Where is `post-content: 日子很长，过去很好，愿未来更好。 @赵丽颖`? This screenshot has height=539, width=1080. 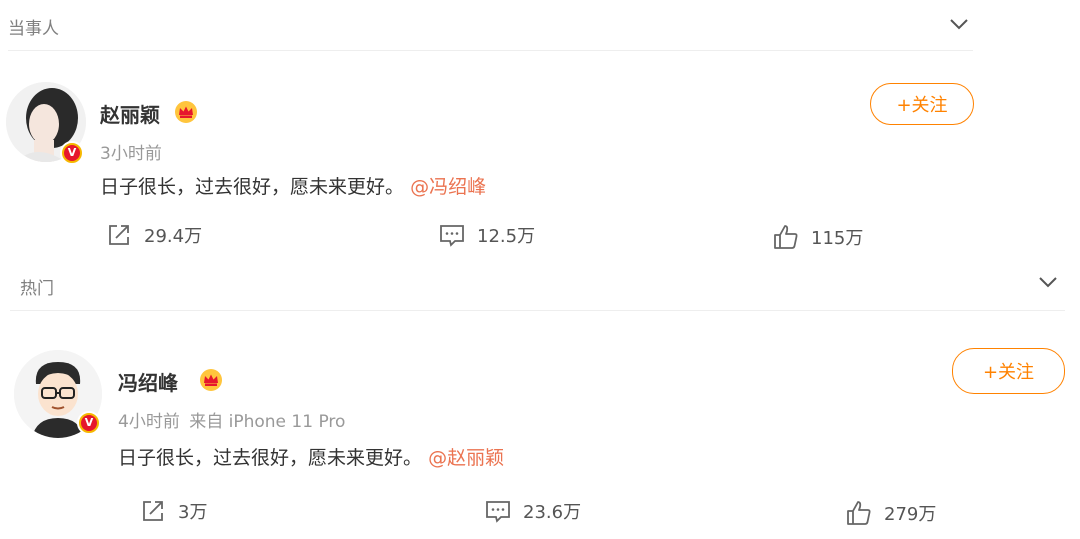 post-content: 日子很长，过去很好，愿未来更好。 @赵丽颖 is located at coordinates (311, 456).